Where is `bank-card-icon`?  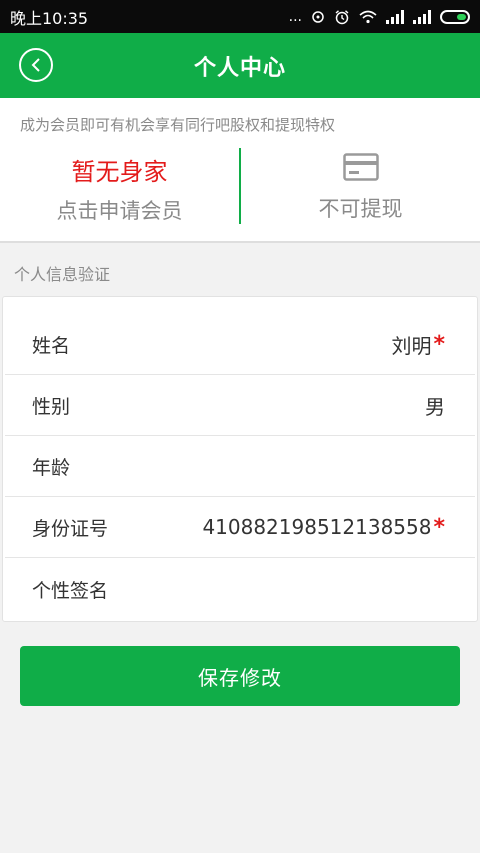
bank-card-icon is located at coordinates (360, 167).